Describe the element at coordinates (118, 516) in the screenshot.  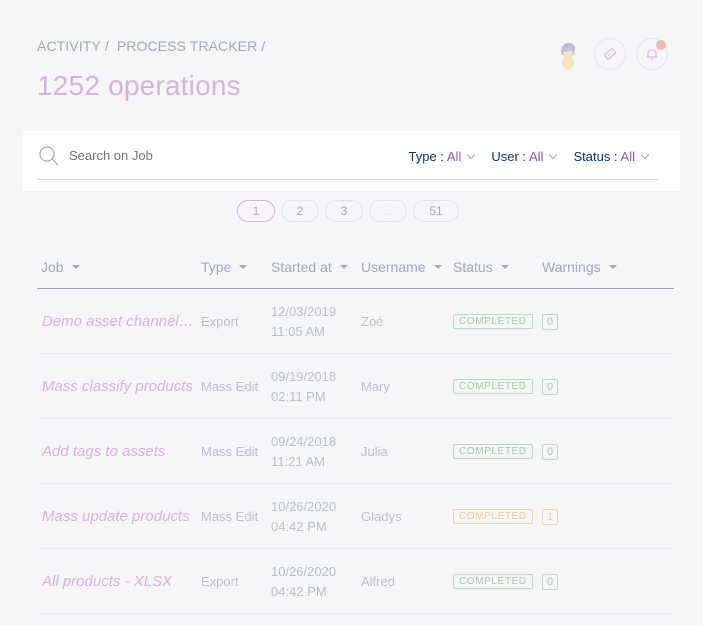
I see `job-link: Mass update products` at that location.